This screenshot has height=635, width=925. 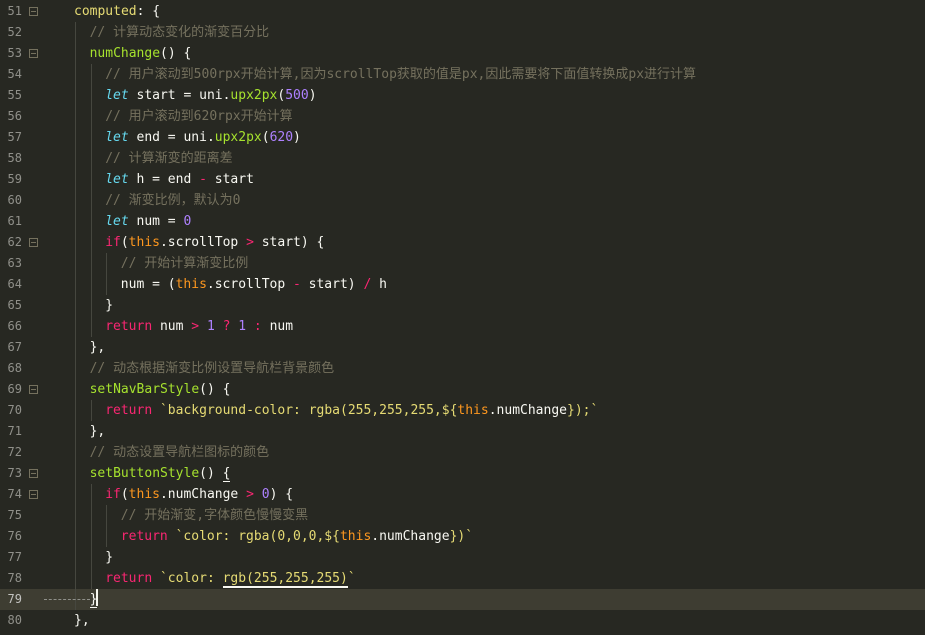 What do you see at coordinates (14, 494) in the screenshot?
I see `line-number: 74` at bounding box center [14, 494].